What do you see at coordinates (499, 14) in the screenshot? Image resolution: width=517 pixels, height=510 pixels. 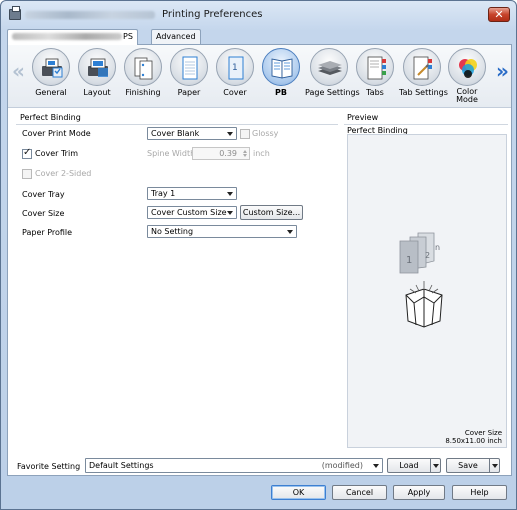 I see `close-button: ✕` at bounding box center [499, 14].